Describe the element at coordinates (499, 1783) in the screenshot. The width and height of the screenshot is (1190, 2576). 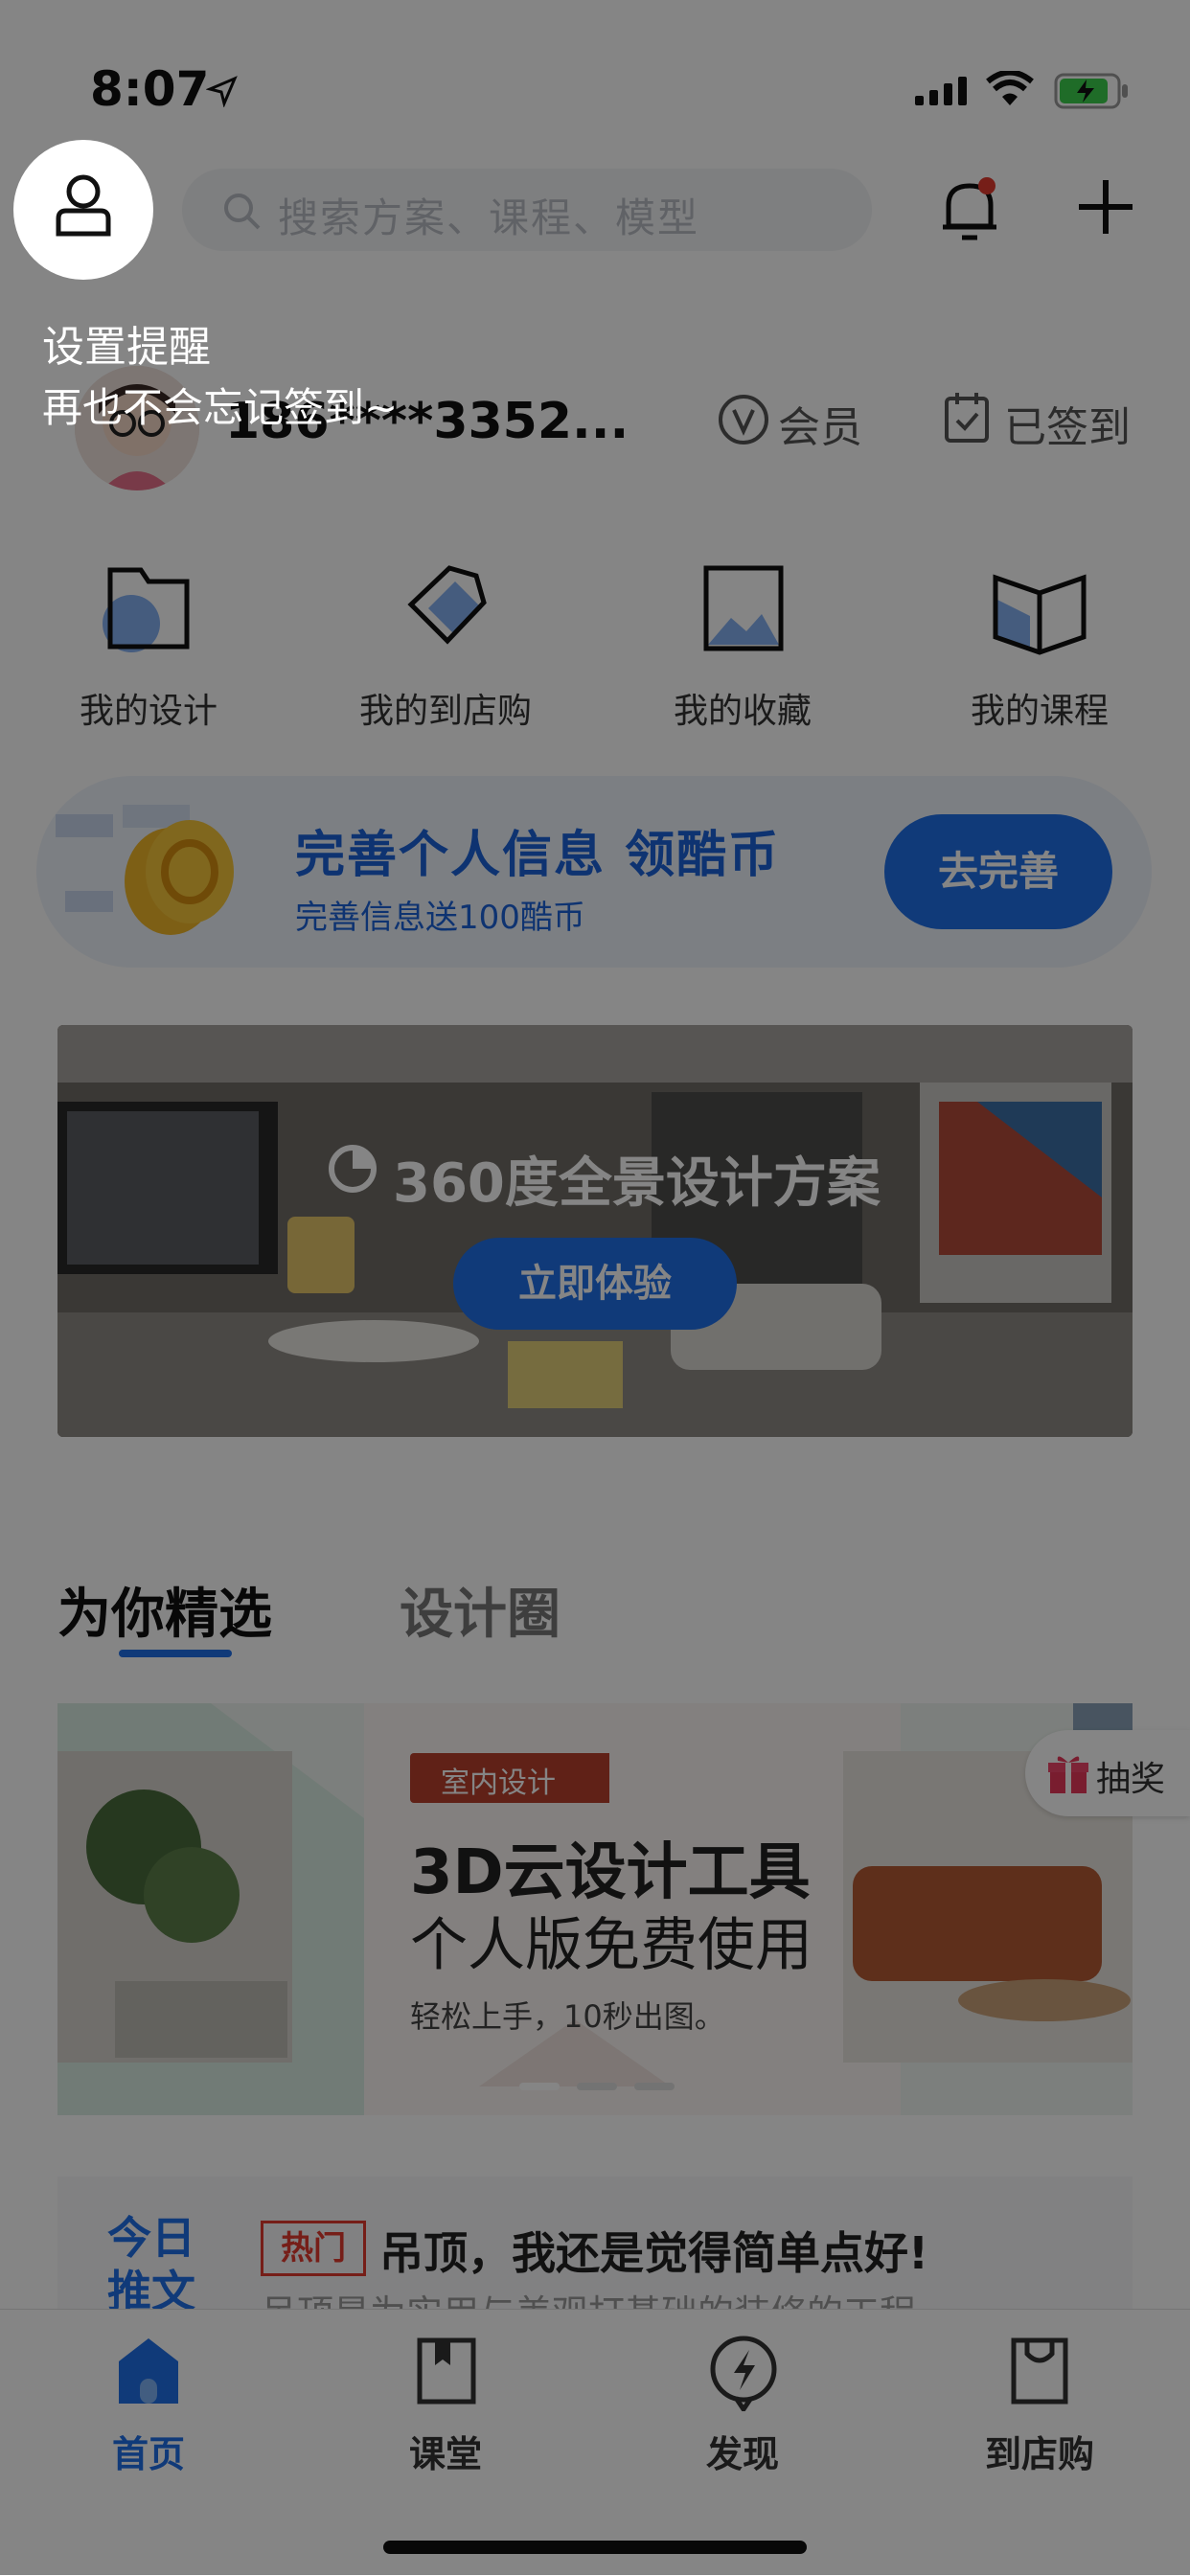
I see `category-tag-text: 室内设计` at that location.